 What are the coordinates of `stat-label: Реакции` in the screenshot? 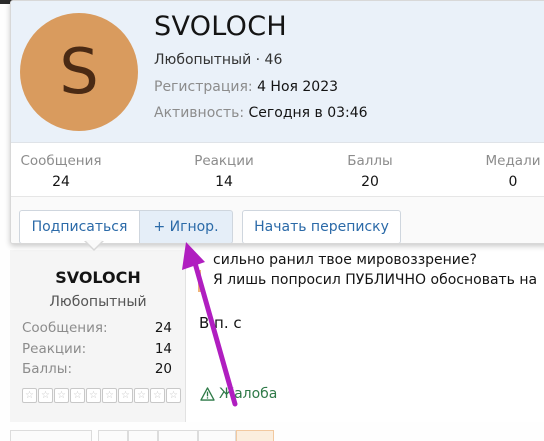 It's located at (224, 161).